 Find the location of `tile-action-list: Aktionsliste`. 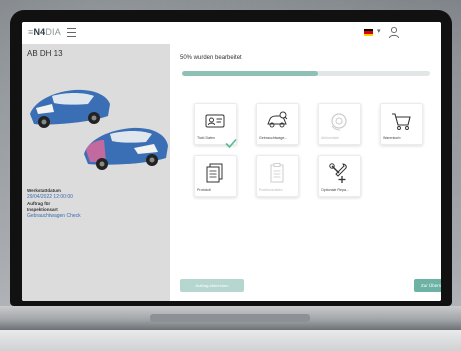

tile-action-list: Aktionsliste is located at coordinates (339, 124).